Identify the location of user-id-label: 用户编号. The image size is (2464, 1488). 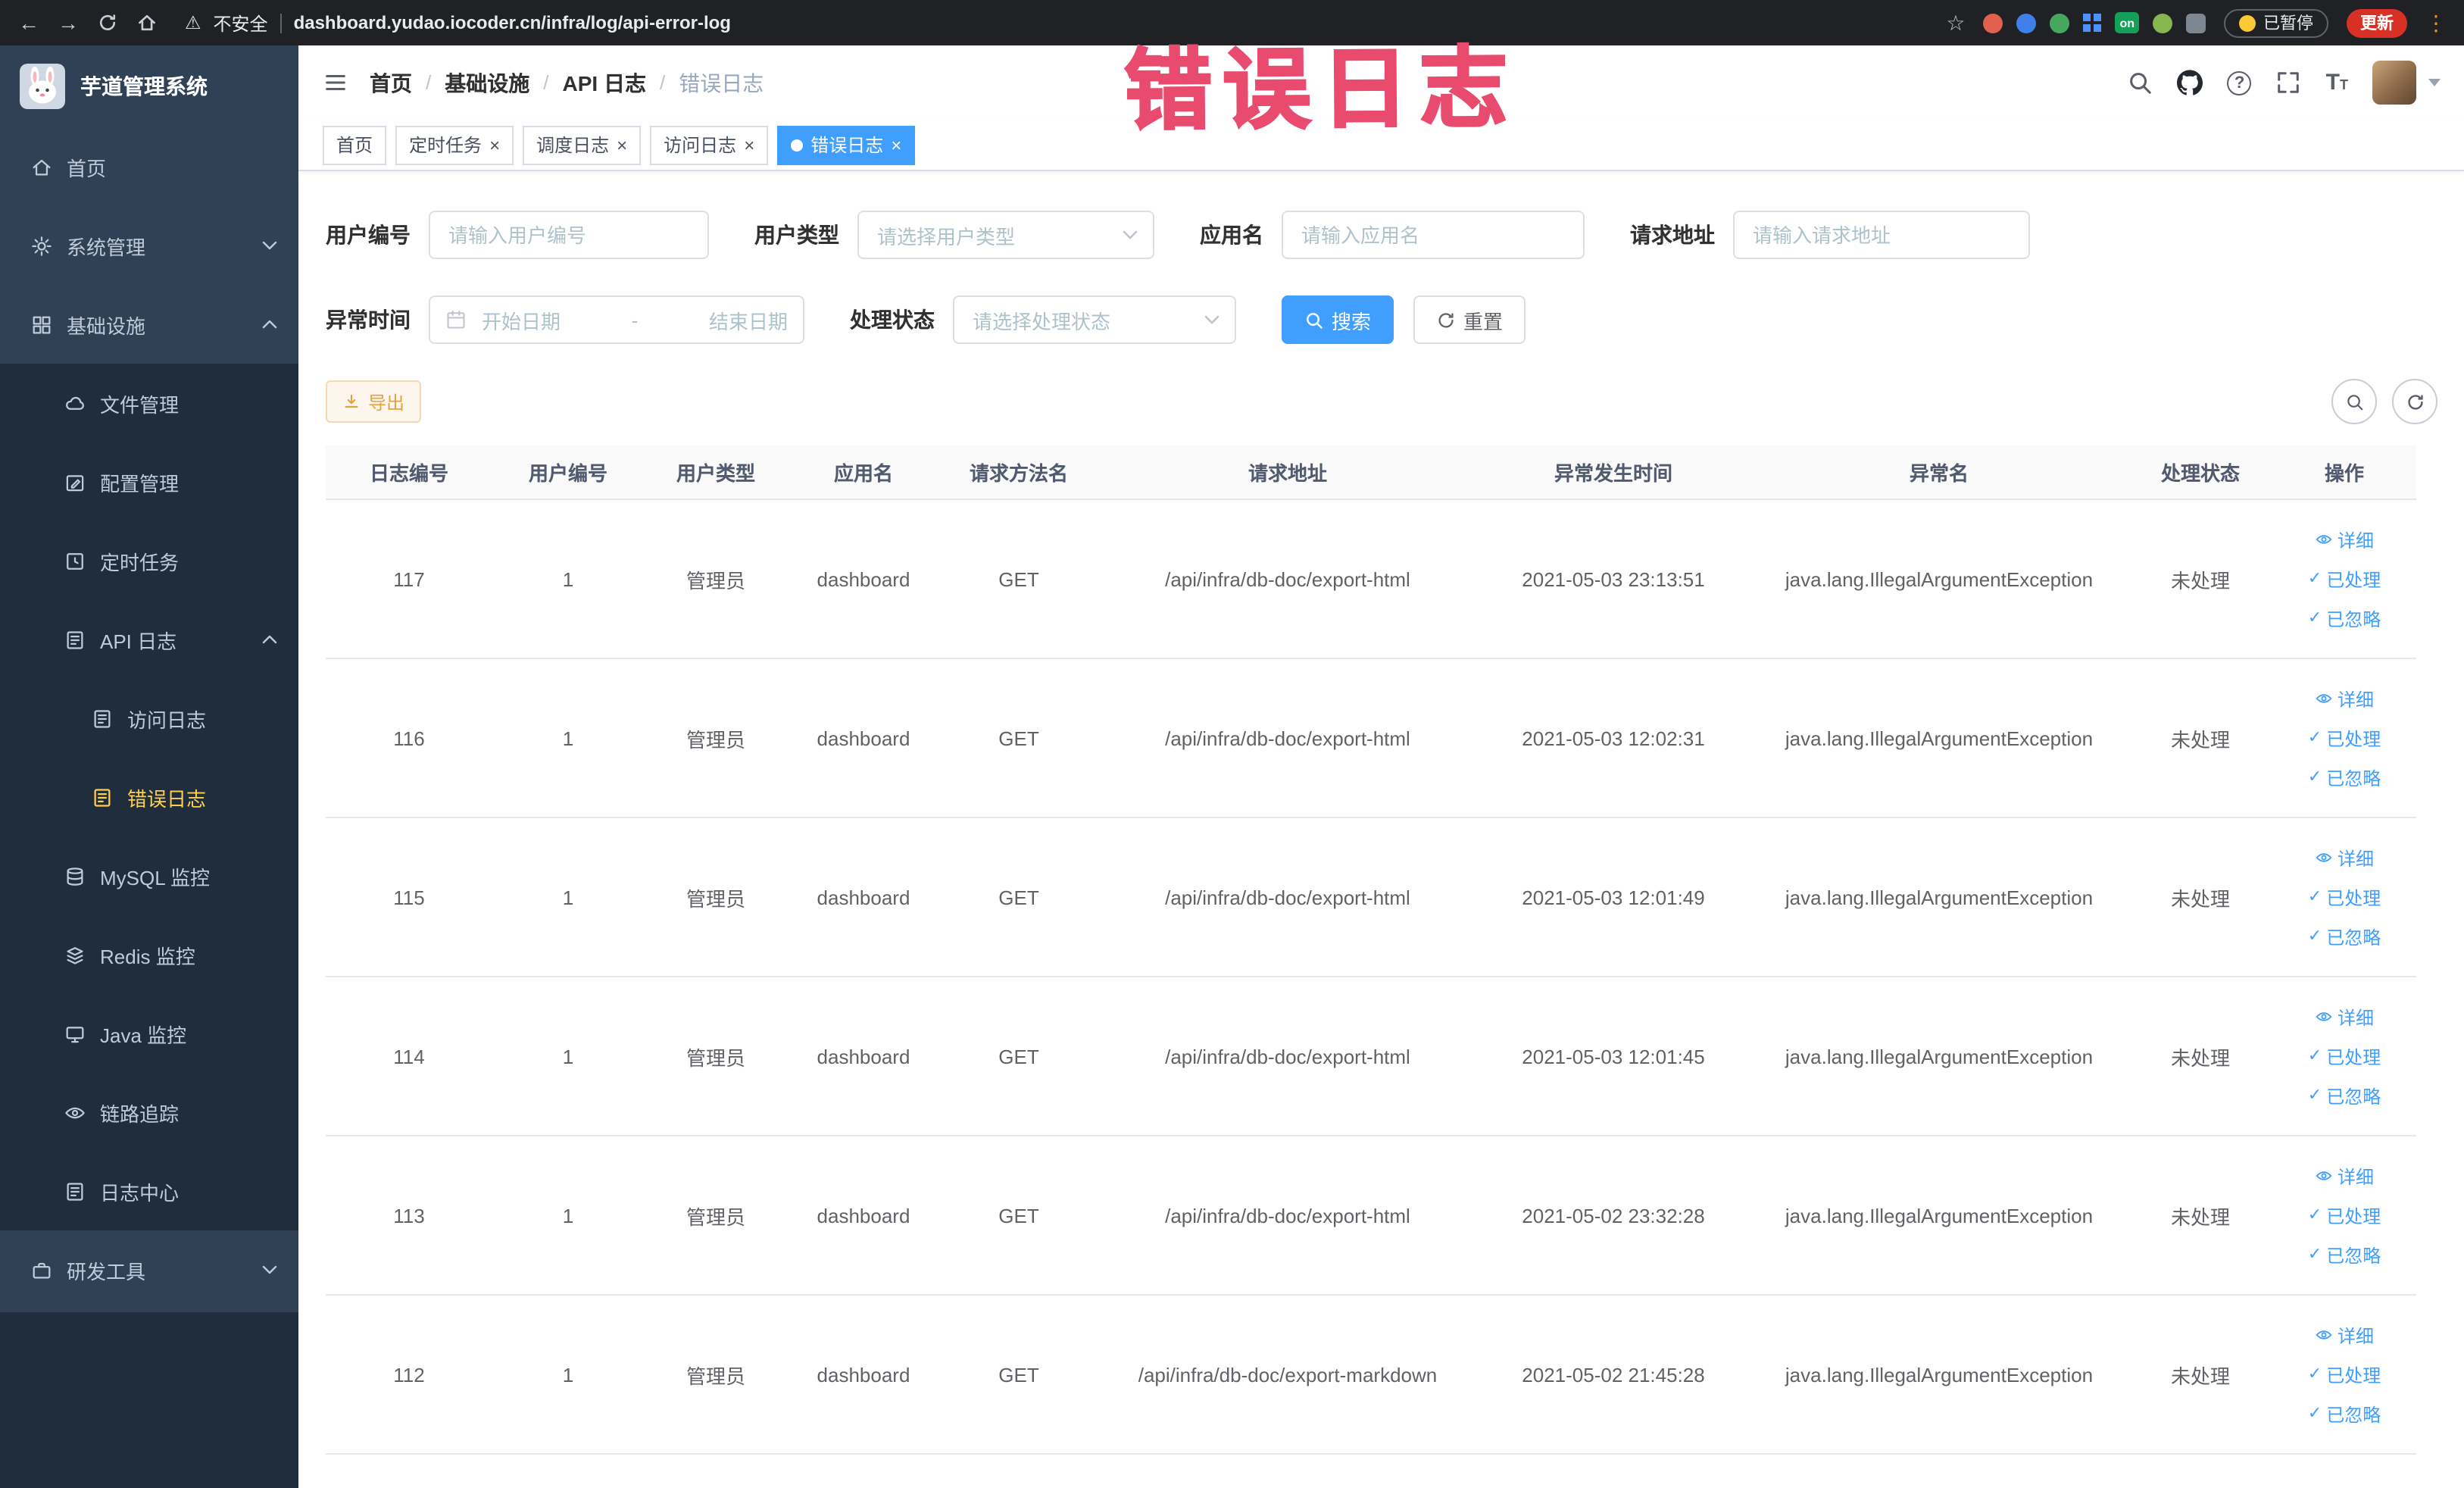
(368, 235).